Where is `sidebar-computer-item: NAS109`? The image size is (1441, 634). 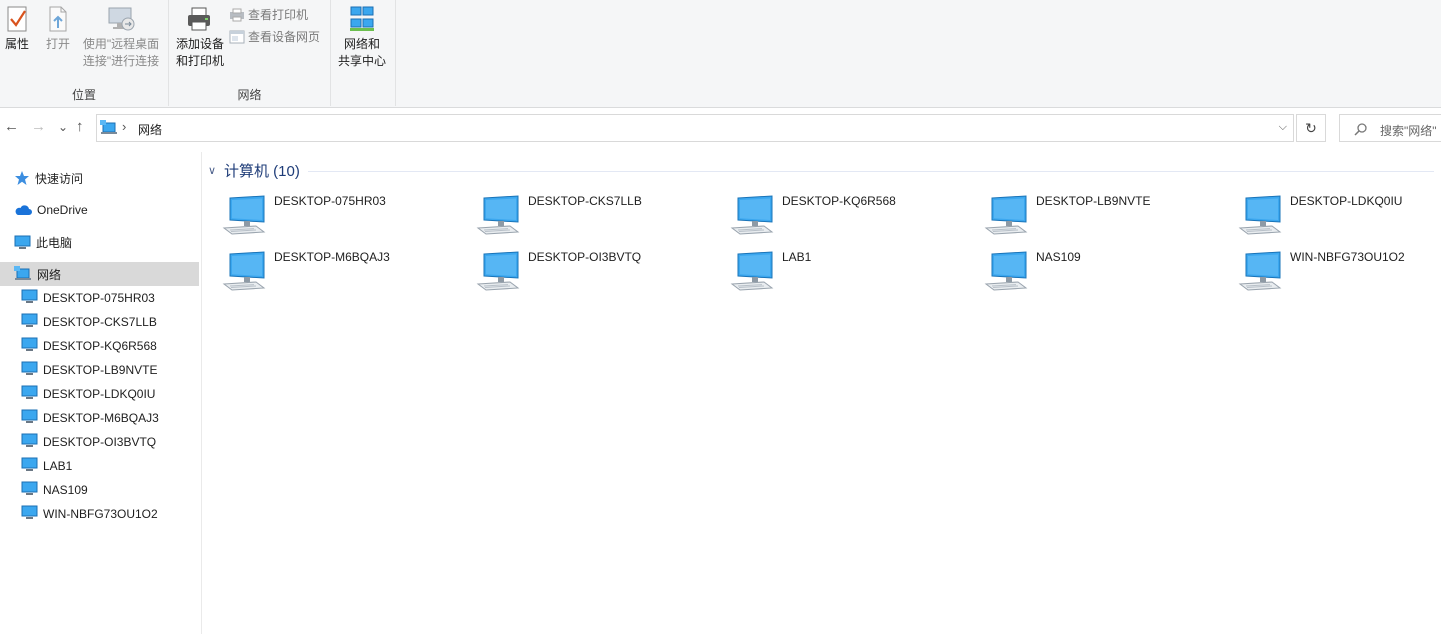 sidebar-computer-item: NAS109 is located at coordinates (99, 490).